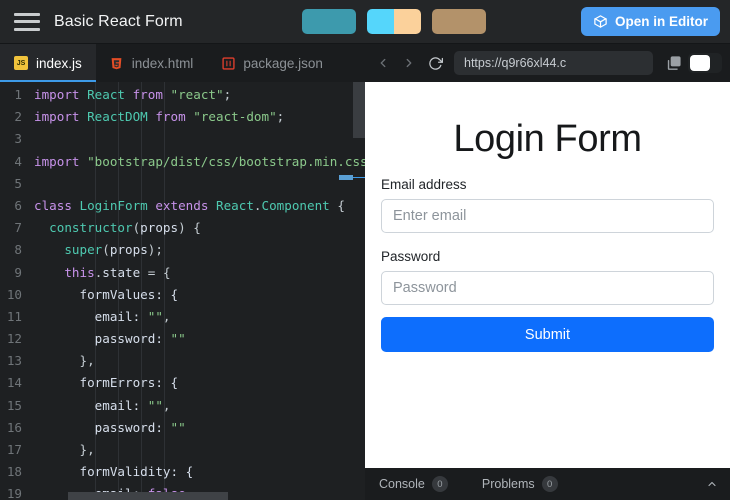 The image size is (730, 500). I want to click on submit-button: Submit, so click(547, 334).